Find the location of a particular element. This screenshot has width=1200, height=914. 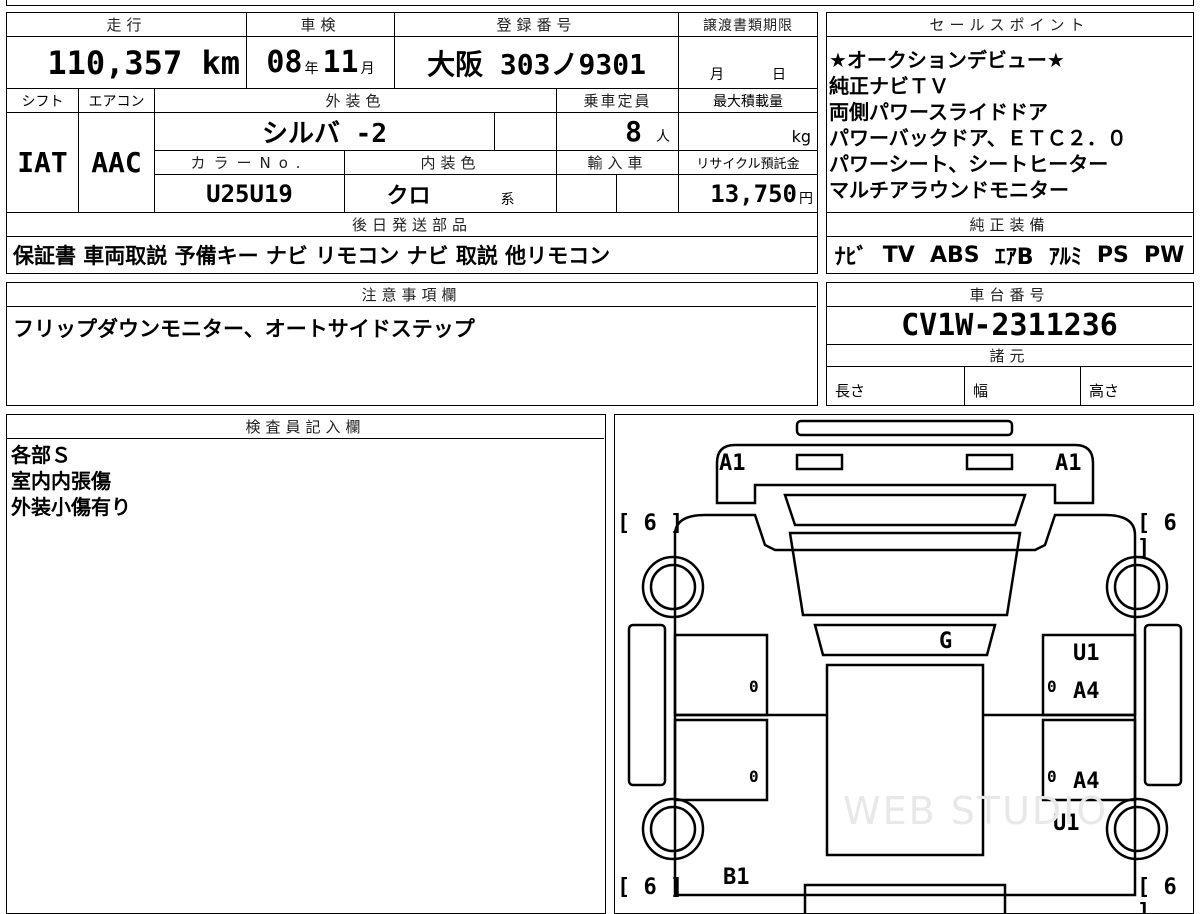

marker-0-d: 0 is located at coordinates (1052, 776).